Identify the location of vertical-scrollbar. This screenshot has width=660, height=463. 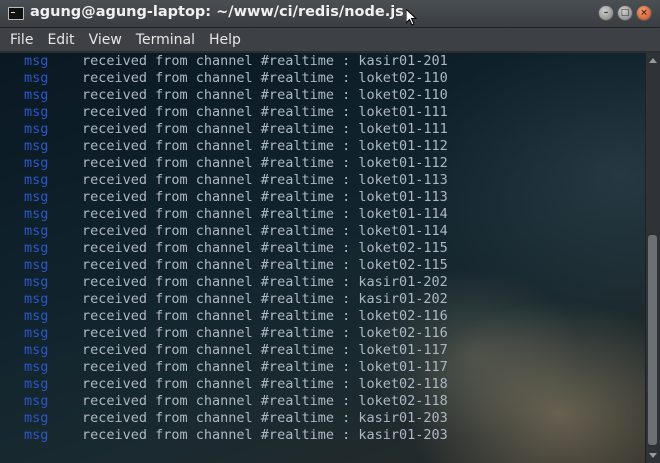
(652, 258).